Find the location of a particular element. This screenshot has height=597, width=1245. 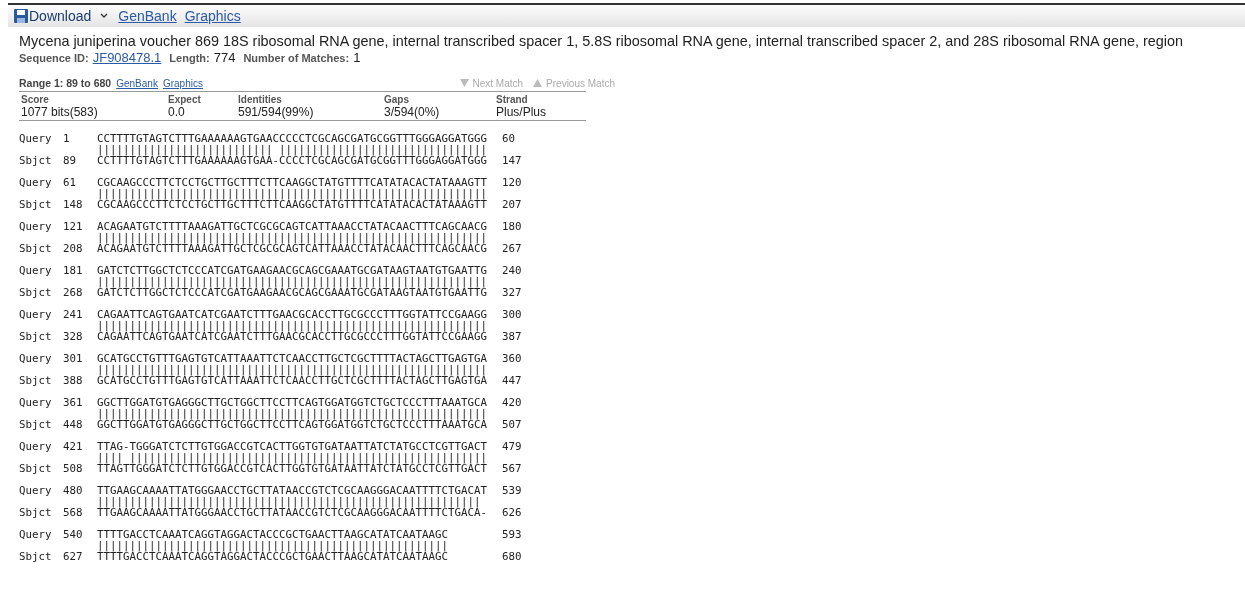

sequence: TTAG-TGGGATCTCTTGTGGACCGTCACTTGGTGTGATAATTATCTATGCCTCGTTGACT is located at coordinates (293, 446).